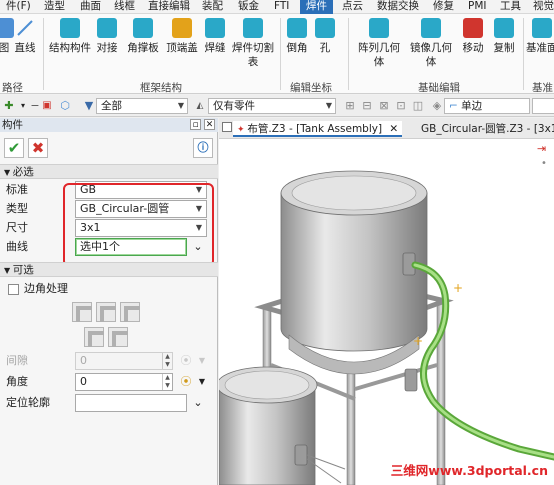  I want to click on pipe-path, so click(482, 361).